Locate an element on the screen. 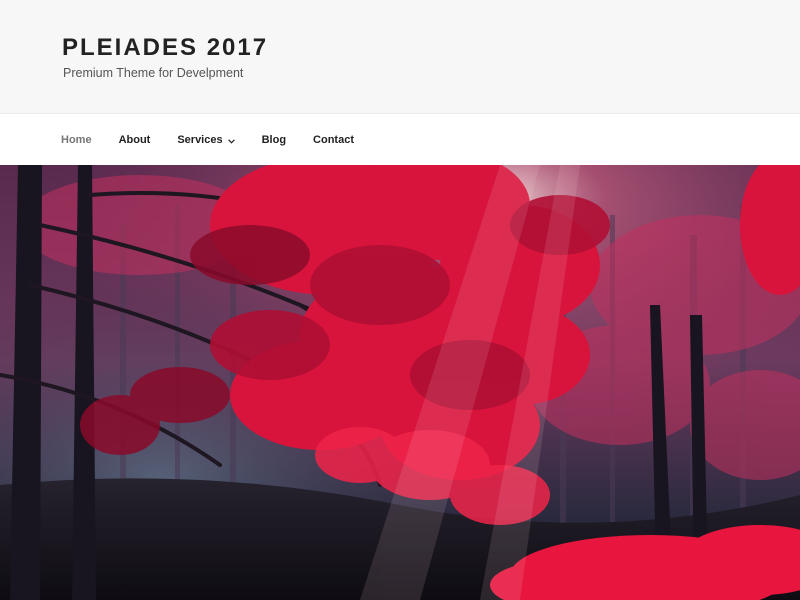 The width and height of the screenshot is (800, 600). nav-item-services: Services is located at coordinates (206, 140).